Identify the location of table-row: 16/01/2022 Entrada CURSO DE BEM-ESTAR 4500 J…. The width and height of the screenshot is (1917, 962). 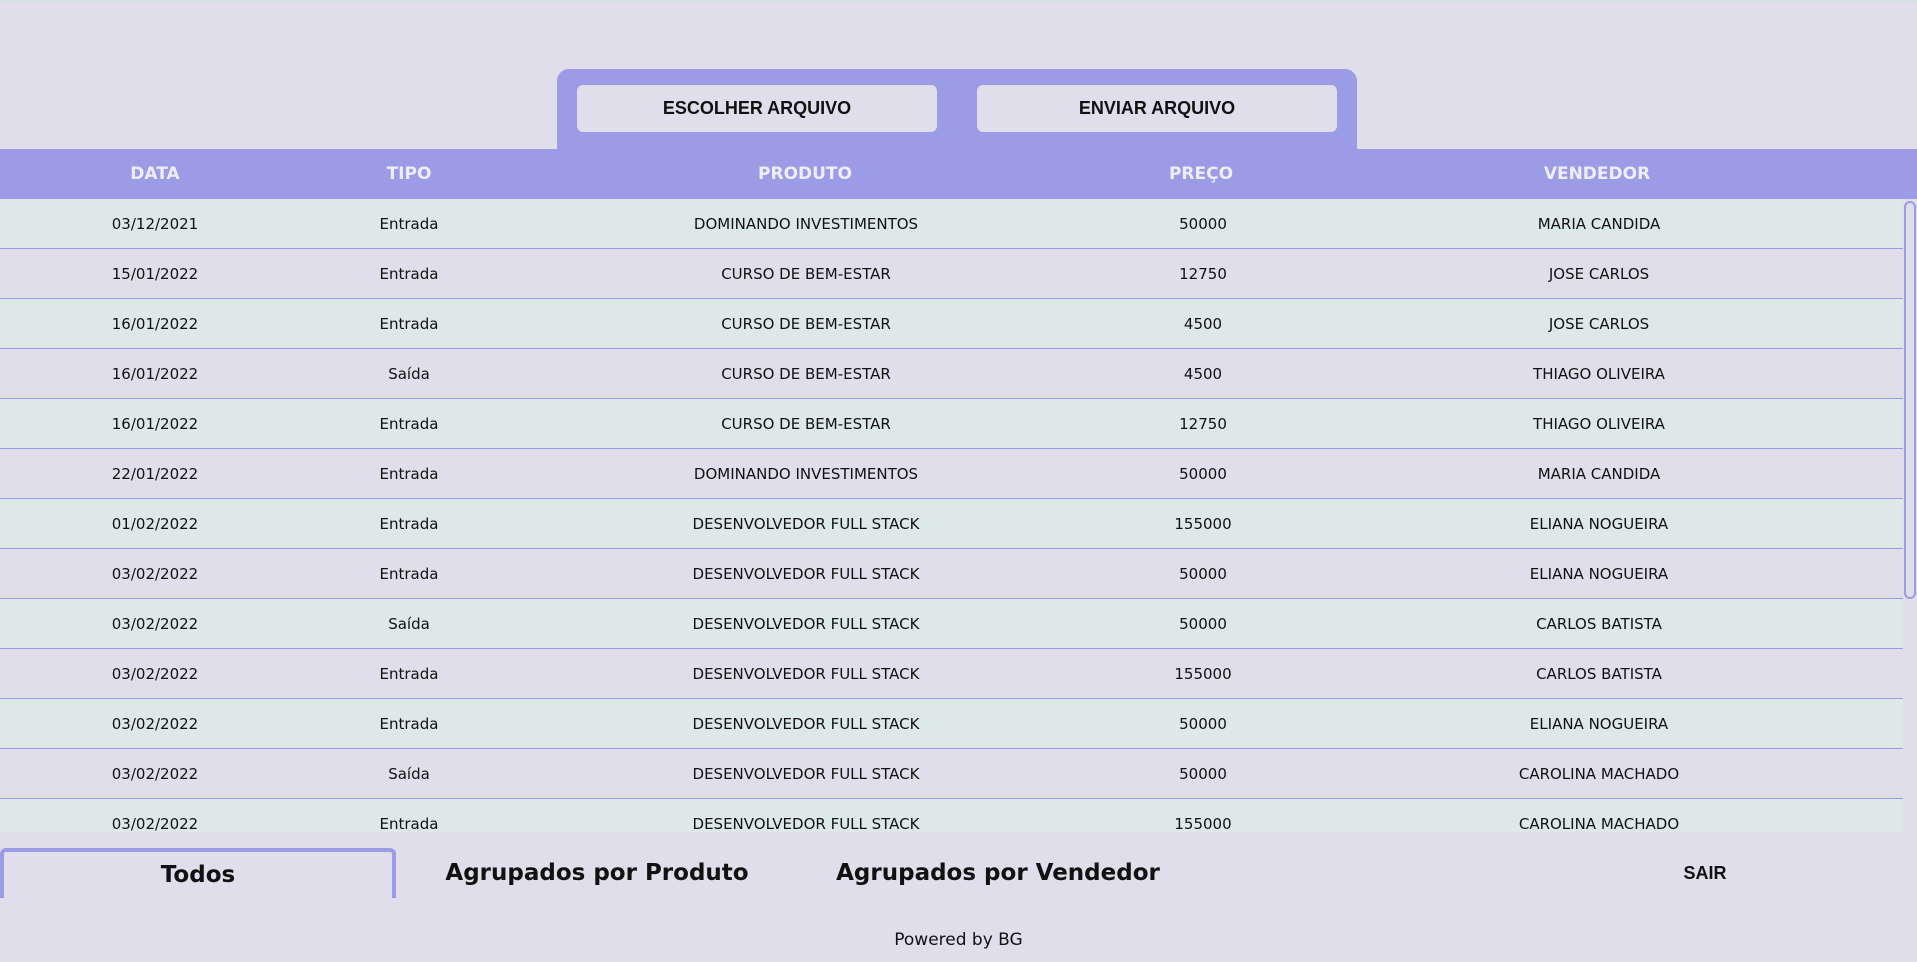
(951, 324).